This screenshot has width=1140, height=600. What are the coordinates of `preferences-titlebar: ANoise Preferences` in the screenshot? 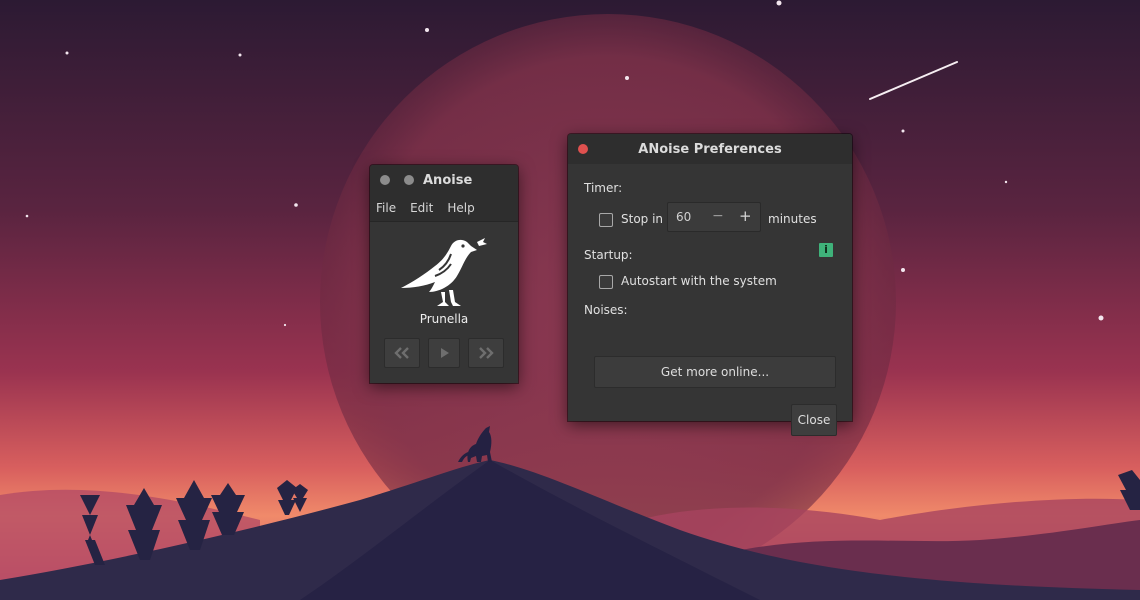 It's located at (710, 149).